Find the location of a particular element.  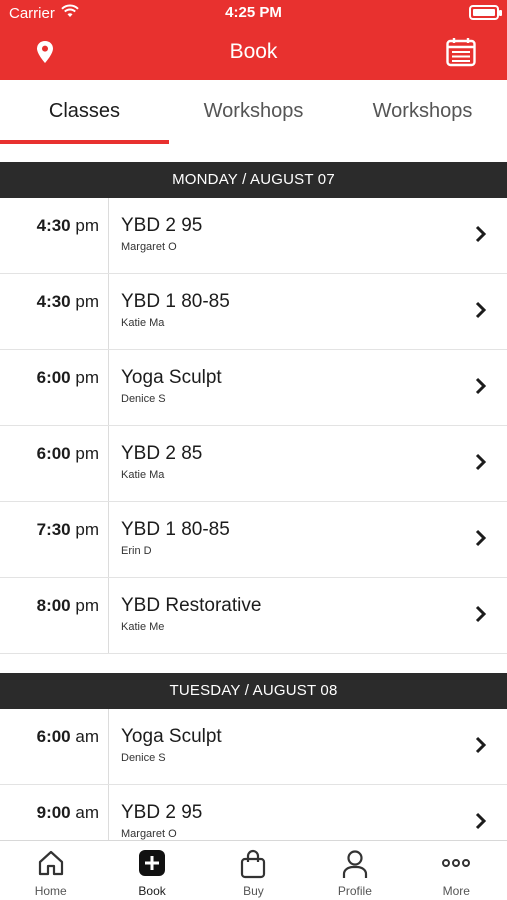

class-row: 4:30 pm YBD 2 95 Margaret O is located at coordinates (253, 236).